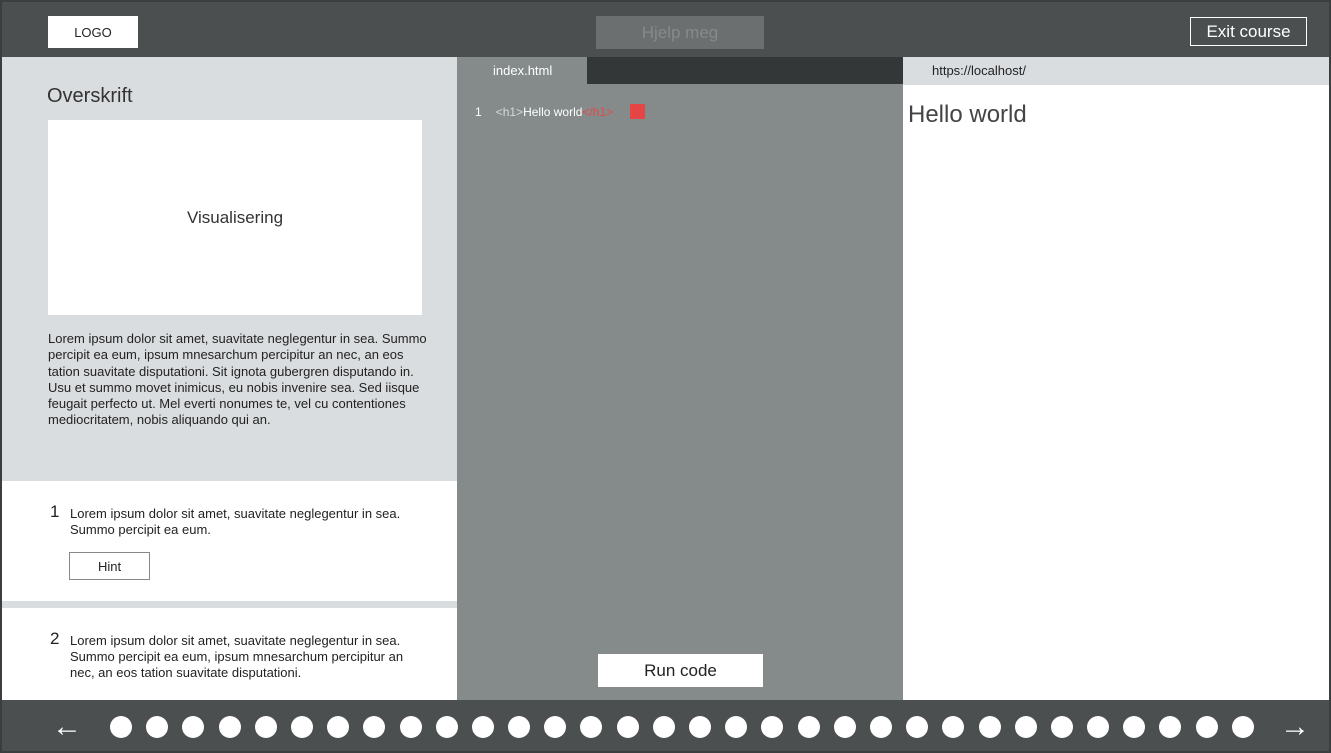 Image resolution: width=1331 pixels, height=753 pixels. What do you see at coordinates (478, 111) in the screenshot?
I see `line-number: 1` at bounding box center [478, 111].